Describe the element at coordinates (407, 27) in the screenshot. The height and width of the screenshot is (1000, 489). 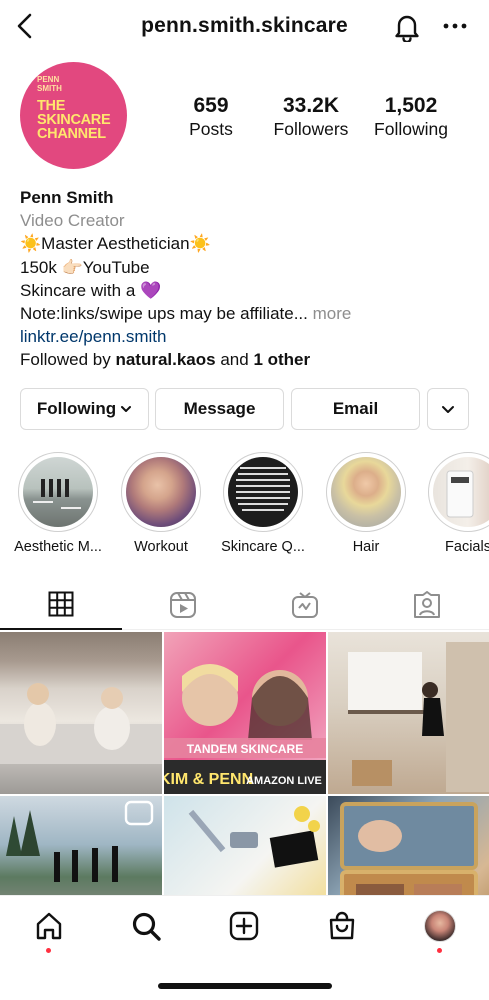
I see `notification-bell-icon` at that location.